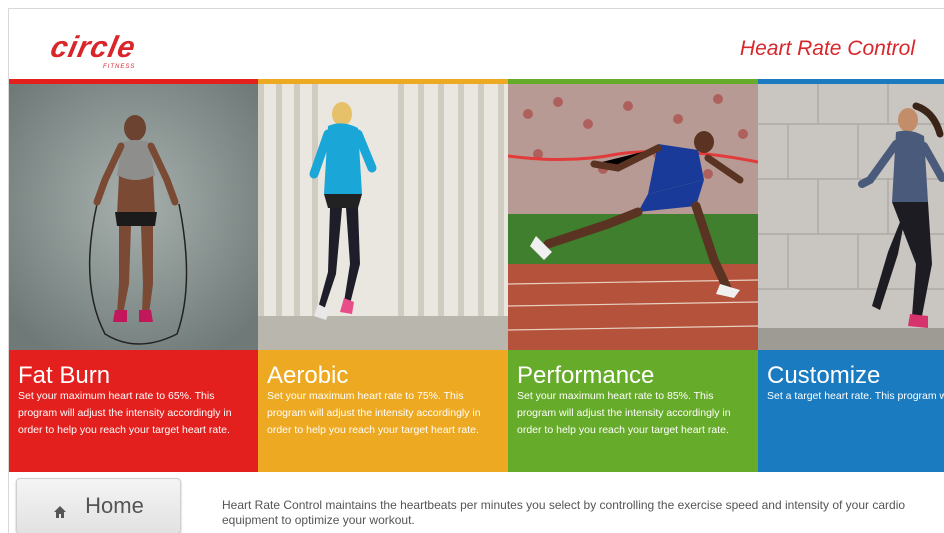 The height and width of the screenshot is (533, 944). What do you see at coordinates (633, 217) in the screenshot?
I see `performance-photo` at bounding box center [633, 217].